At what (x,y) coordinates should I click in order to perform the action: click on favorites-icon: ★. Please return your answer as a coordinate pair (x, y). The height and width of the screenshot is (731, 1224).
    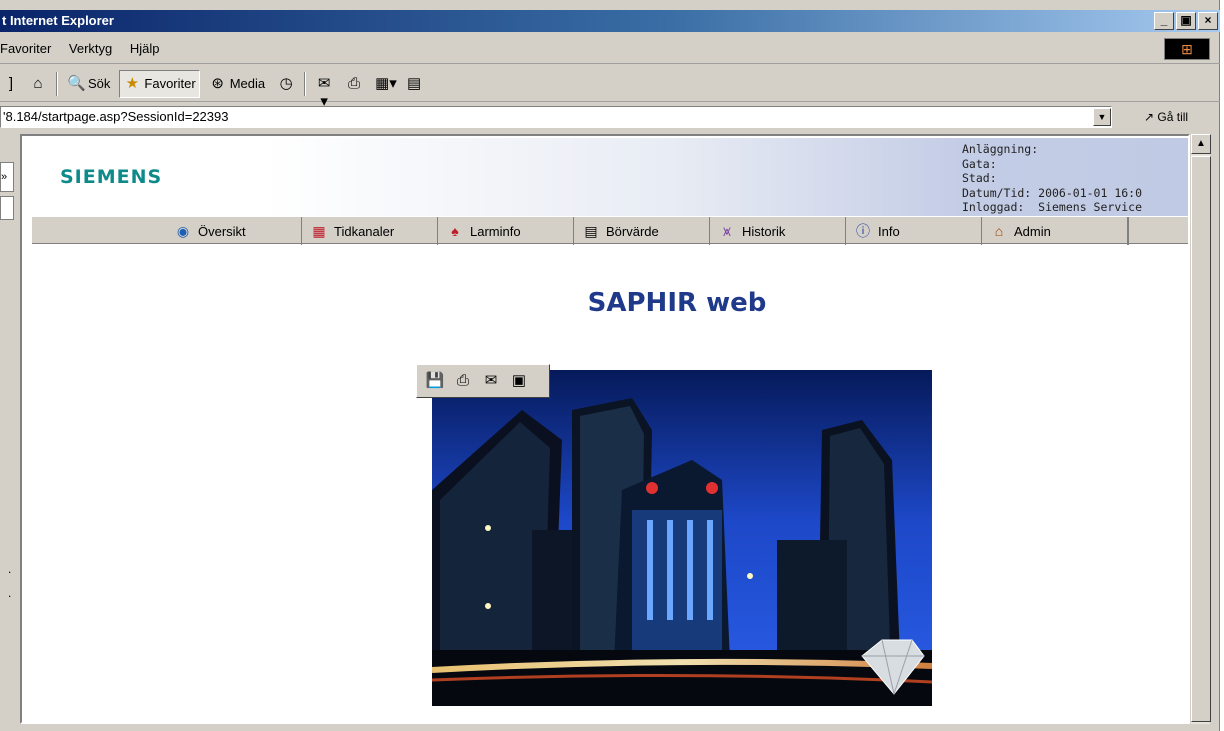
    Looking at the image, I should click on (132, 83).